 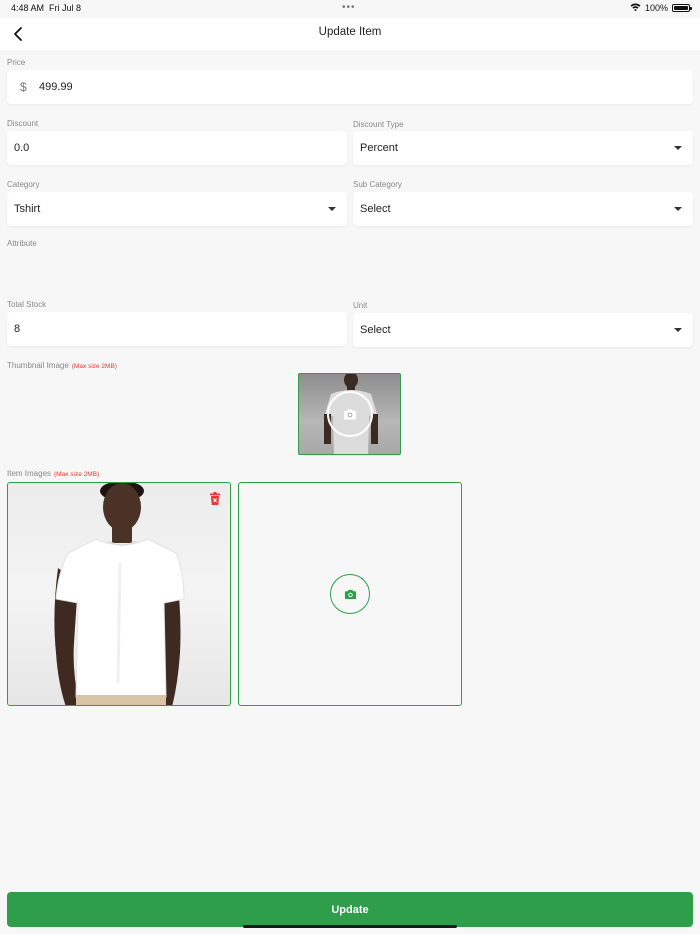 What do you see at coordinates (17, 329) in the screenshot?
I see `total-stock-value: 8` at bounding box center [17, 329].